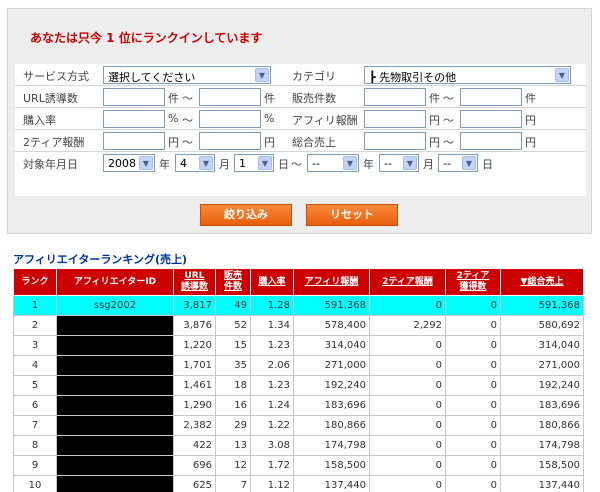 The image size is (600, 492). What do you see at coordinates (434, 98) in the screenshot?
I see `sales-count-min-unit: 件` at bounding box center [434, 98].